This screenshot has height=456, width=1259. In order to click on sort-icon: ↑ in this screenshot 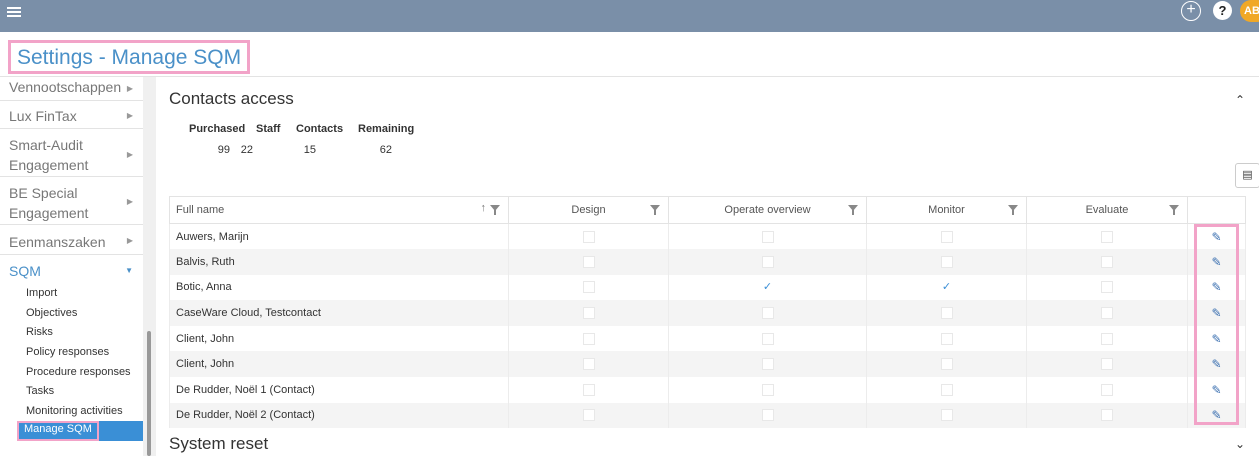, I will do `click(484, 208)`.